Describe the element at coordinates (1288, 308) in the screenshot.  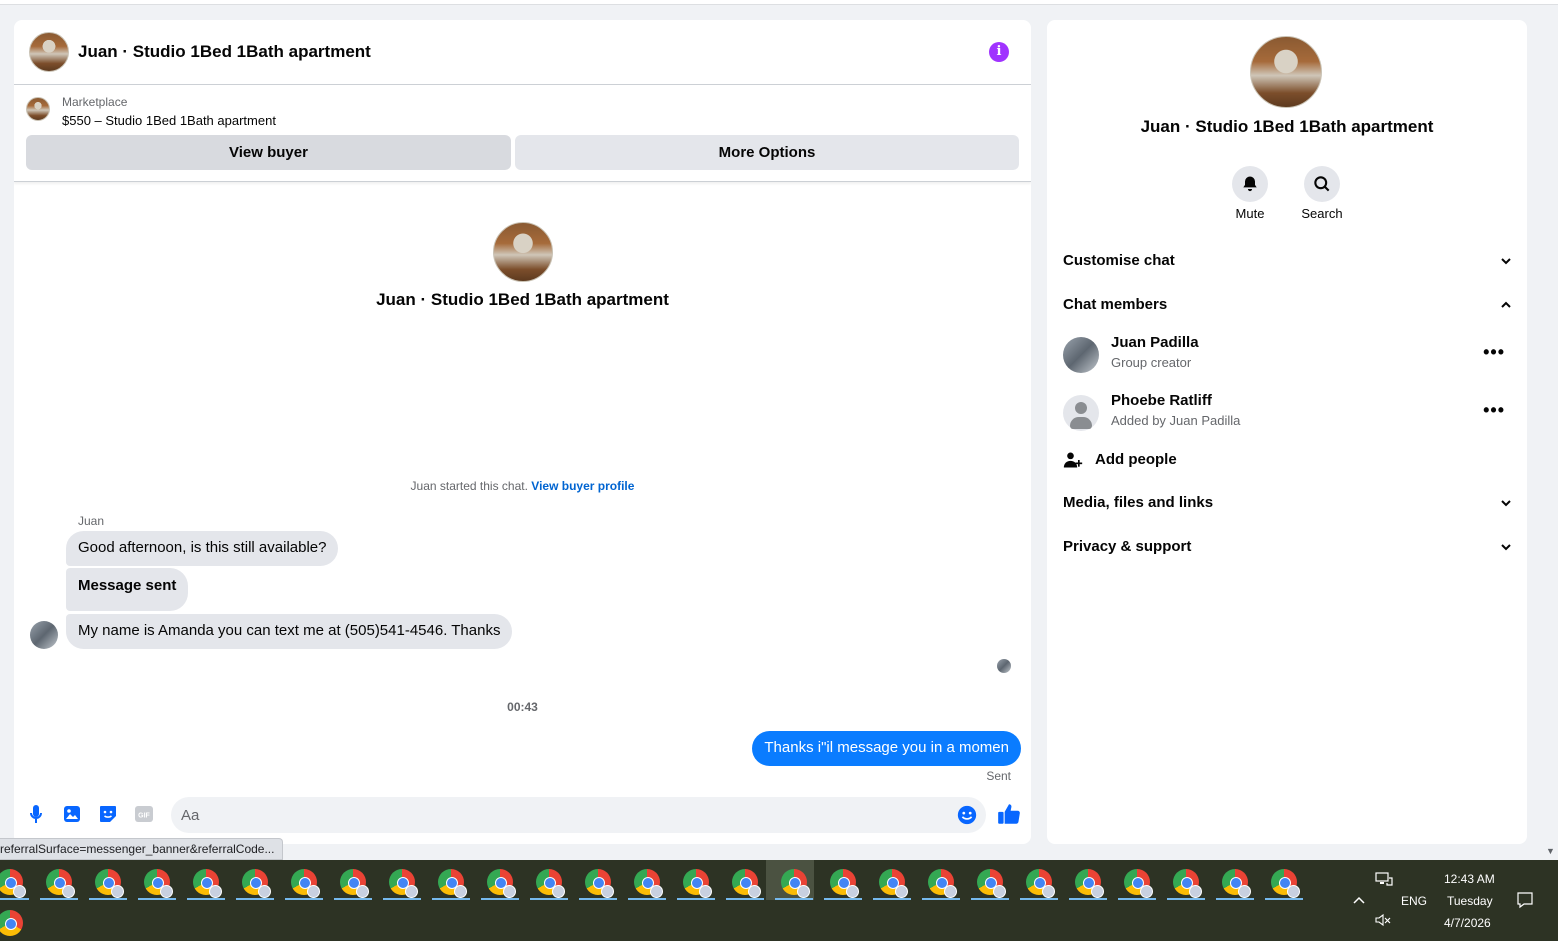
I see `chat-members-section: Chat members` at that location.